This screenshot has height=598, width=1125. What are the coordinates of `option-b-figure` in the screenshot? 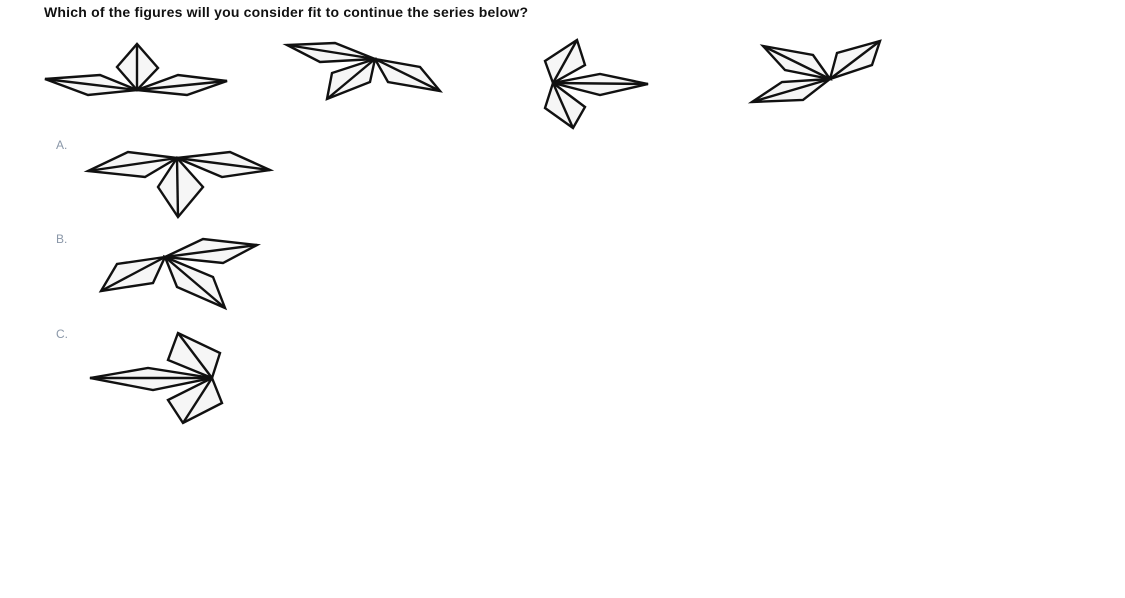 It's located at (180, 274).